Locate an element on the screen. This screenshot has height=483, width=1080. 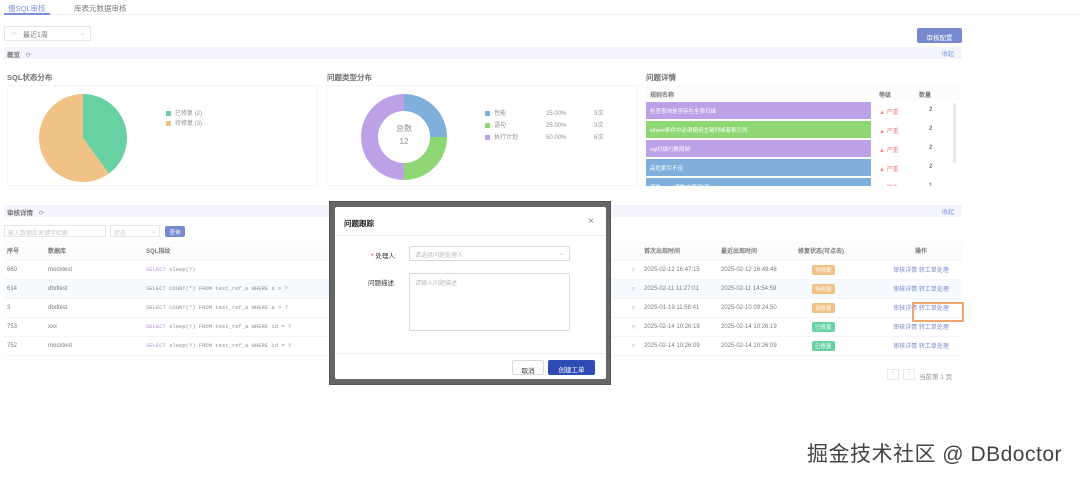
watermark: 掘金技术社区 @ DBdoctor is located at coordinates (934, 454).